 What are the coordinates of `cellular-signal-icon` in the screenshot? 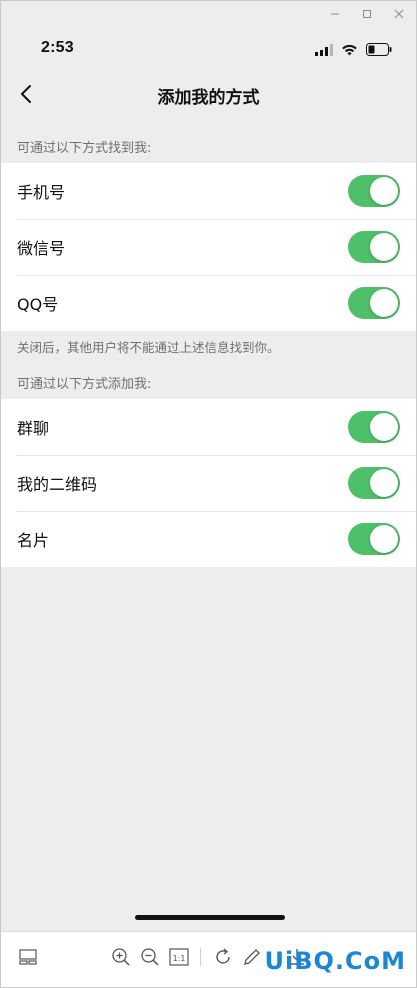 It's located at (324, 50).